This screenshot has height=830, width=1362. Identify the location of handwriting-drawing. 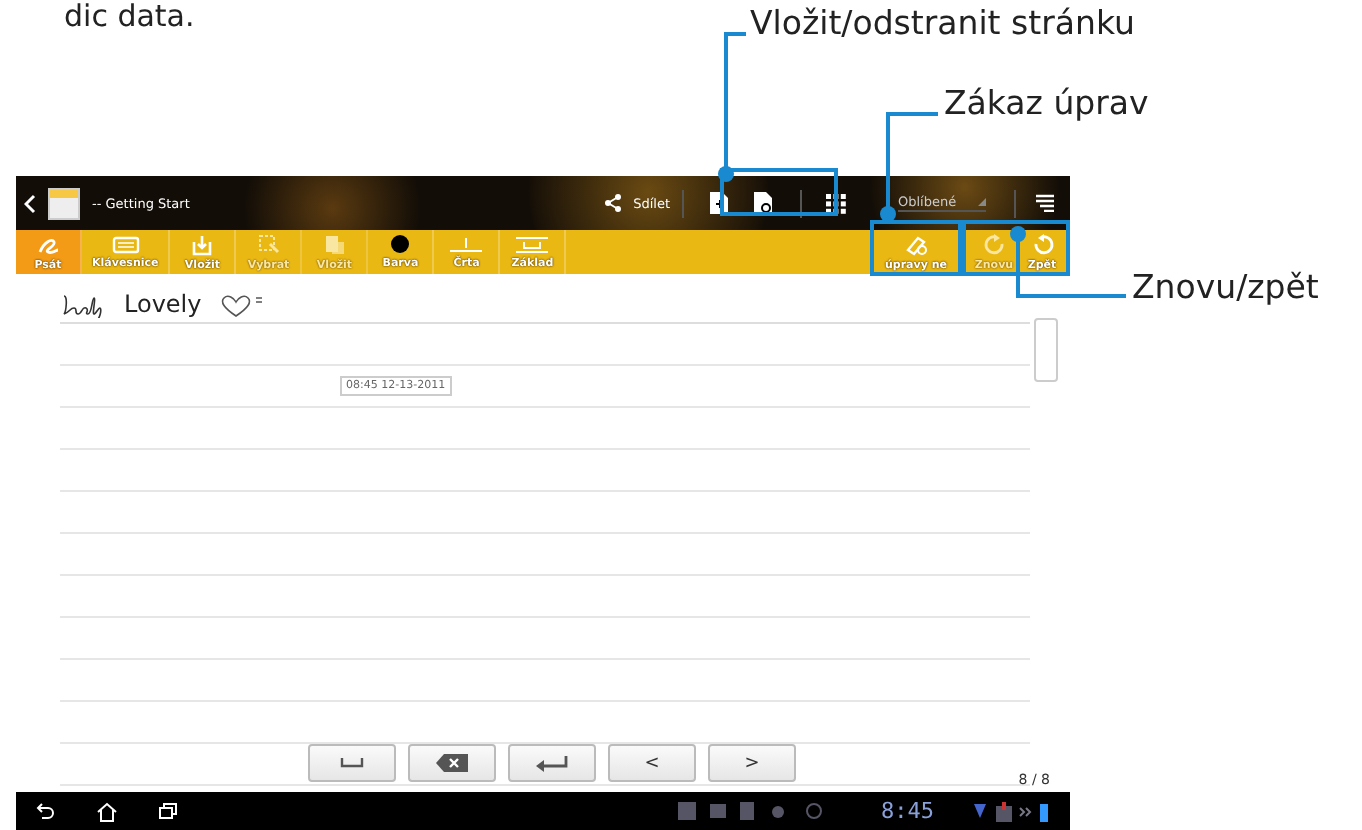
(84, 305).